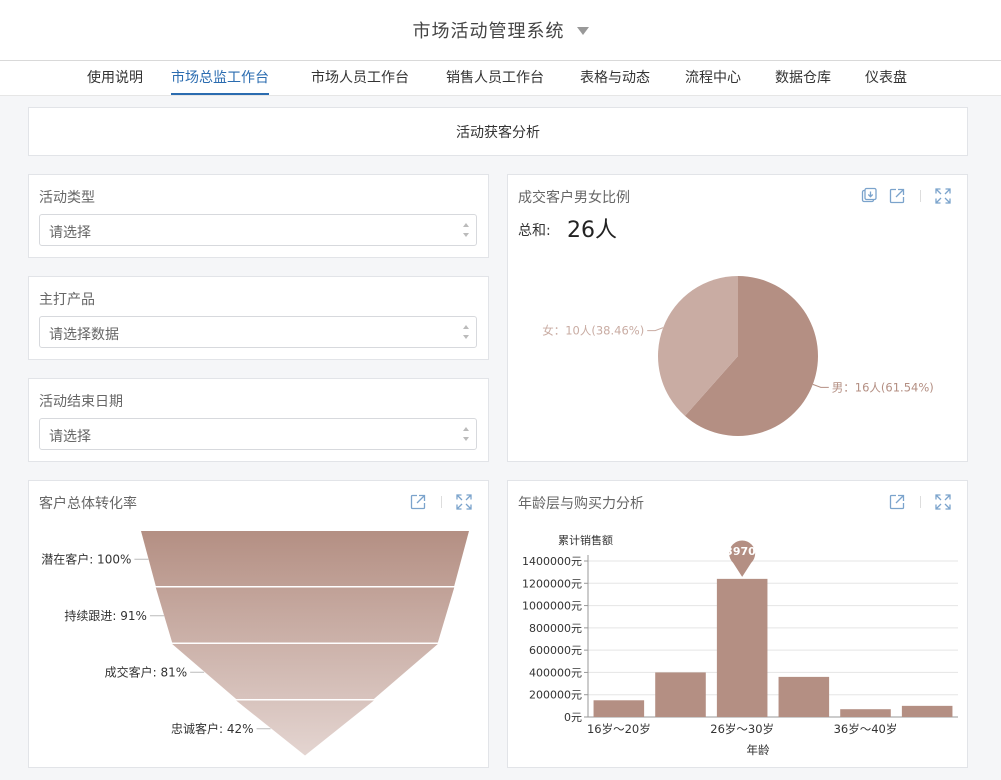 This screenshot has width=1001, height=780. Describe the element at coordinates (713, 78) in the screenshot. I see `tab-workflow: 流程中心` at that location.